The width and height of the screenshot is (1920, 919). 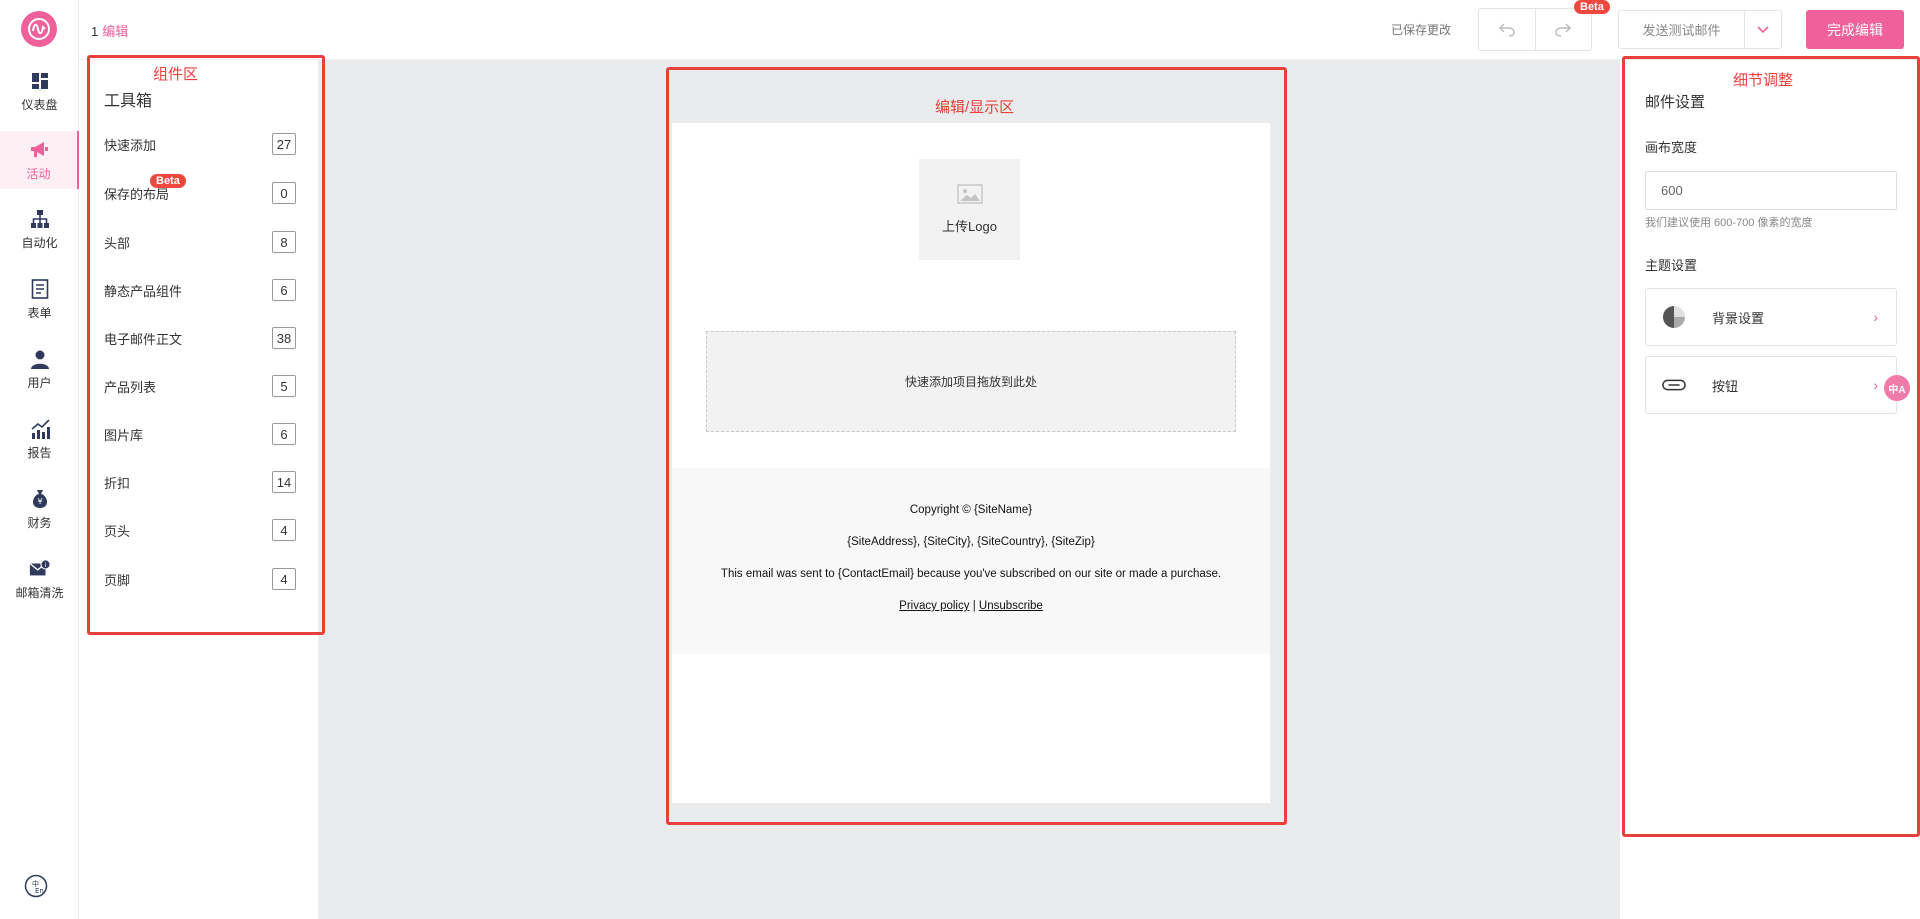 I want to click on undo-button, so click(x=1507, y=29).